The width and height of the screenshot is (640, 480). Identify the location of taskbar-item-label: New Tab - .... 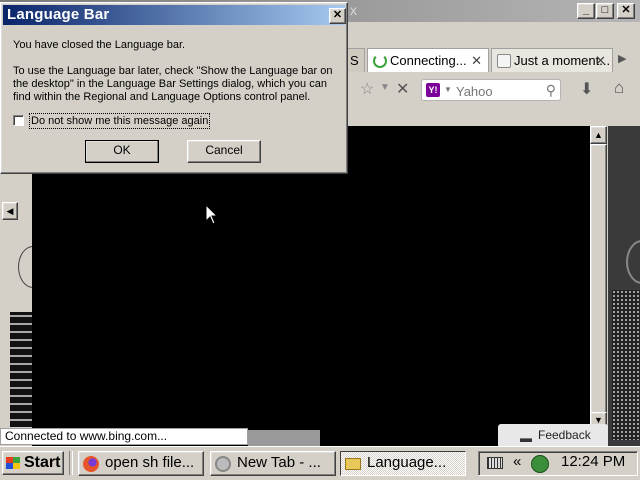
(279, 462).